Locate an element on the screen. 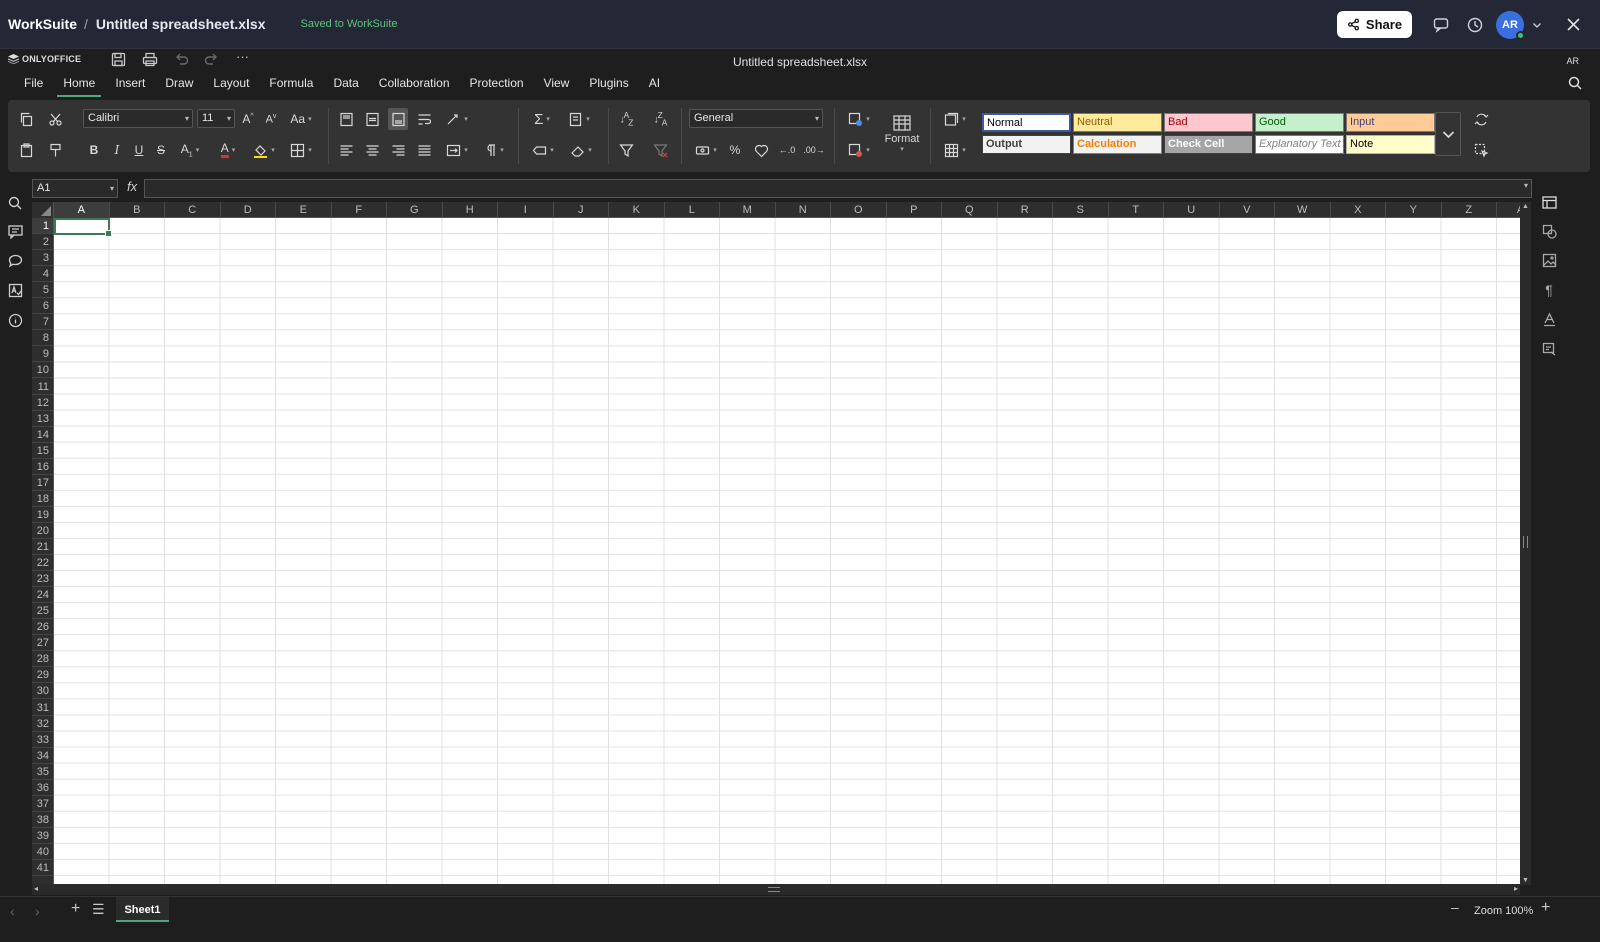 The height and width of the screenshot is (942, 1600). column-header-b: B is located at coordinates (137, 210).